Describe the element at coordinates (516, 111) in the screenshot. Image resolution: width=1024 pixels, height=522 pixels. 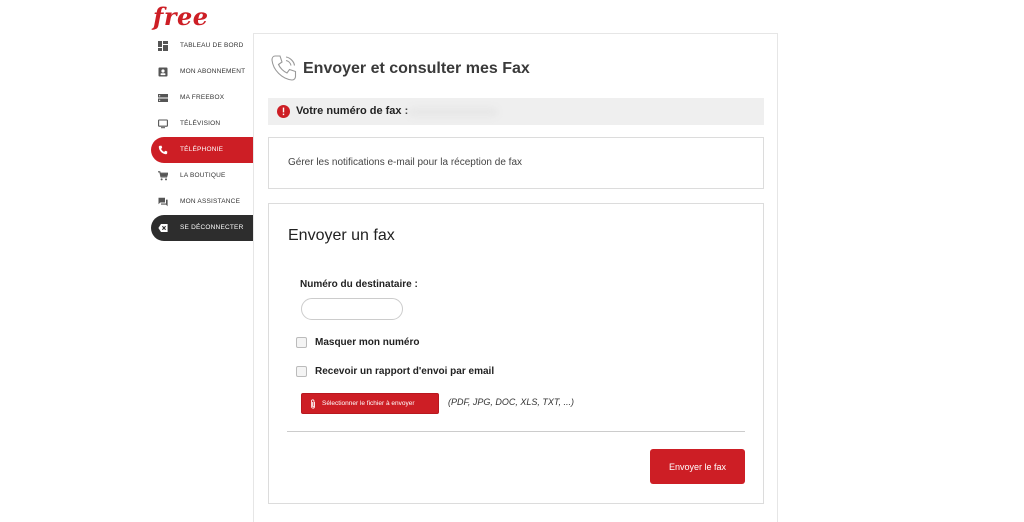
I see `fax-number-bar: Votre numéro de fax :` at that location.